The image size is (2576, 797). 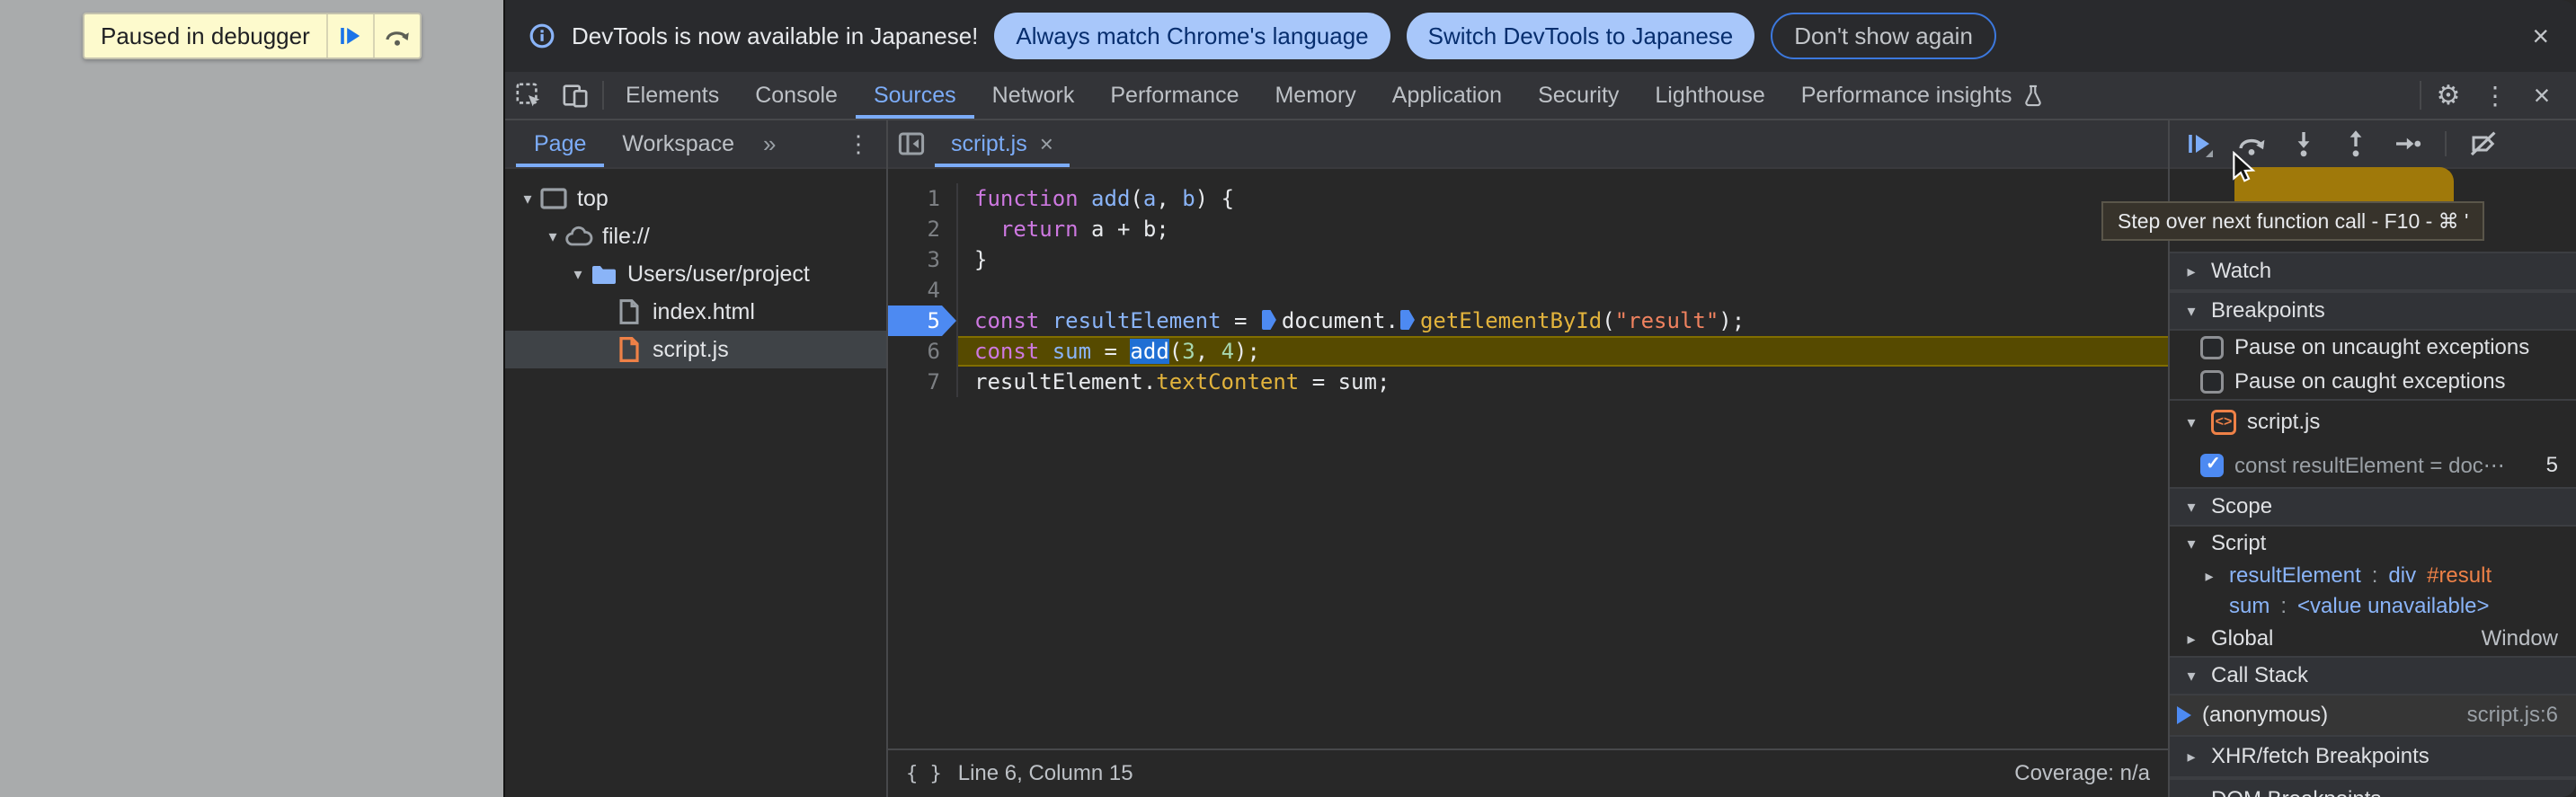 I want to click on code-token: textContent, so click(x=1228, y=381).